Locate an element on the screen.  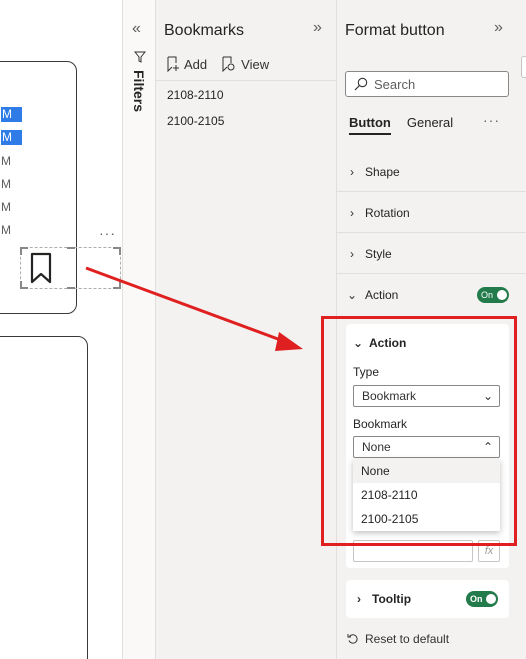
tooltip-toggle: On is located at coordinates (482, 599).